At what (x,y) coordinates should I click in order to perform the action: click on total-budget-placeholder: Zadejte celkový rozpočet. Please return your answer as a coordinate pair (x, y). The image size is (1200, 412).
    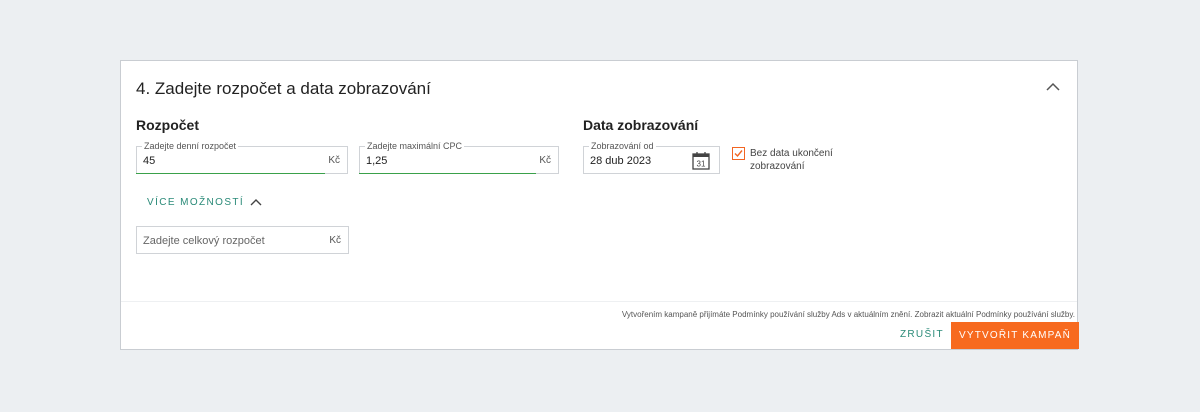
    Looking at the image, I should click on (204, 241).